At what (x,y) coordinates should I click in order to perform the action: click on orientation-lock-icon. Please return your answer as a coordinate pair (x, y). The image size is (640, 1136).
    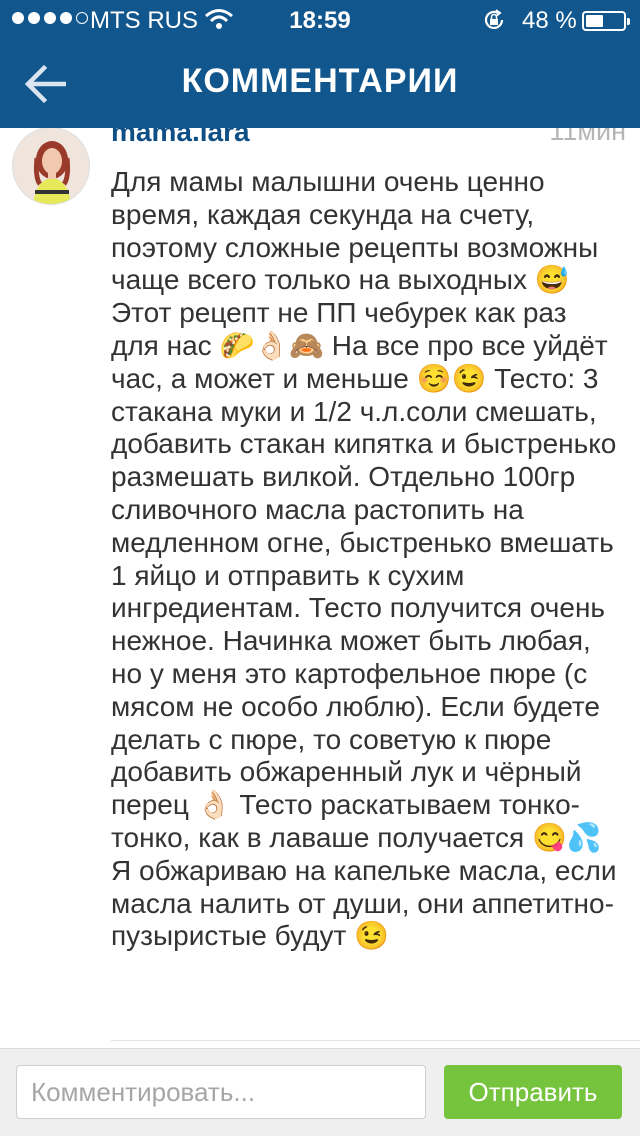
    Looking at the image, I should click on (494, 23).